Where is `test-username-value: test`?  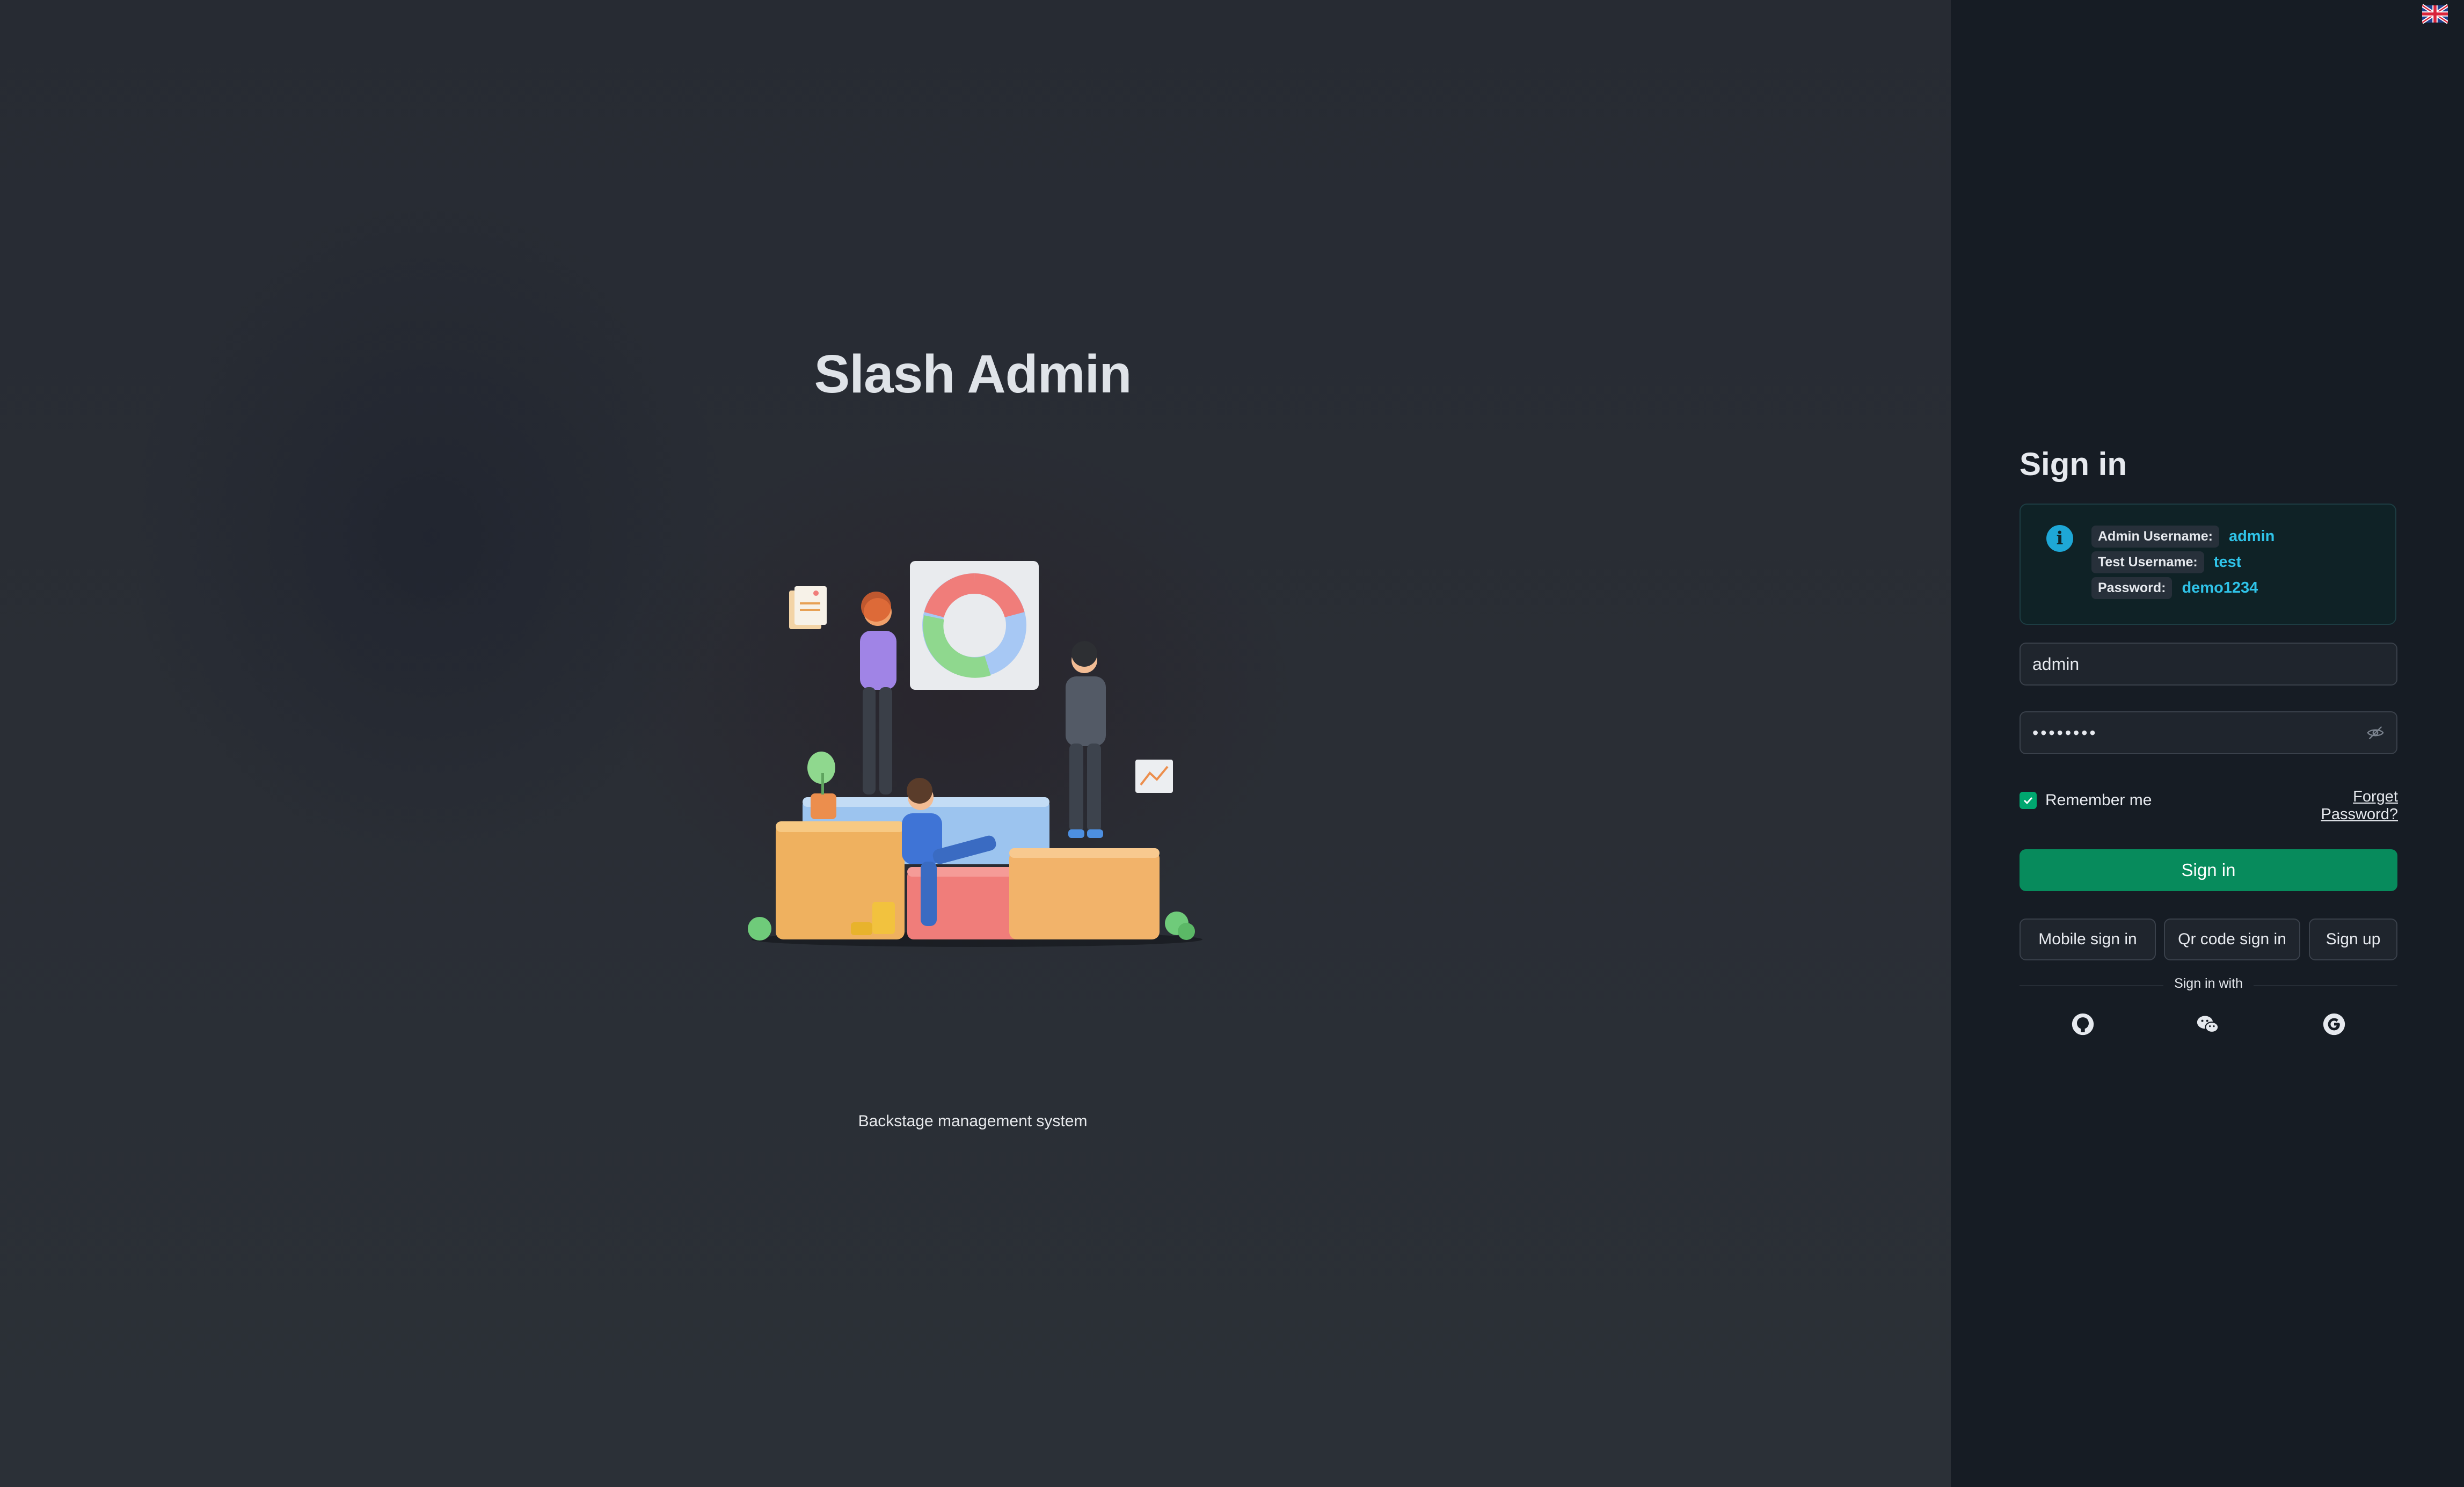 test-username-value: test is located at coordinates (2228, 562).